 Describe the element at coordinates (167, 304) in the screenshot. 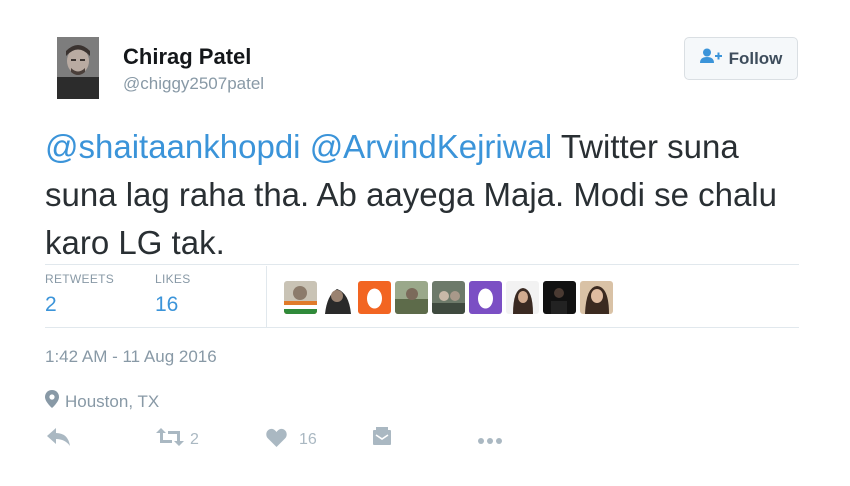

I see `likes-count: 16` at that location.